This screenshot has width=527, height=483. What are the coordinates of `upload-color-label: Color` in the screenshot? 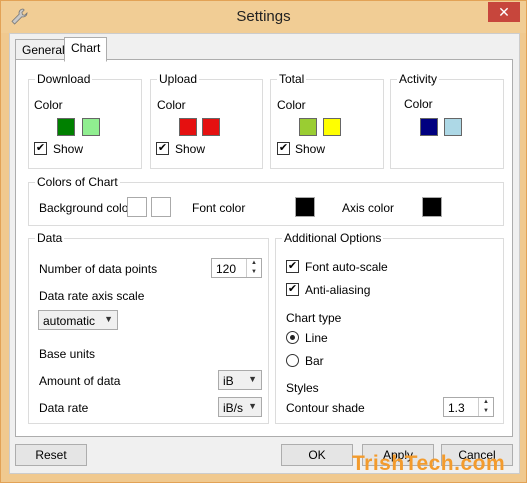 It's located at (171, 105).